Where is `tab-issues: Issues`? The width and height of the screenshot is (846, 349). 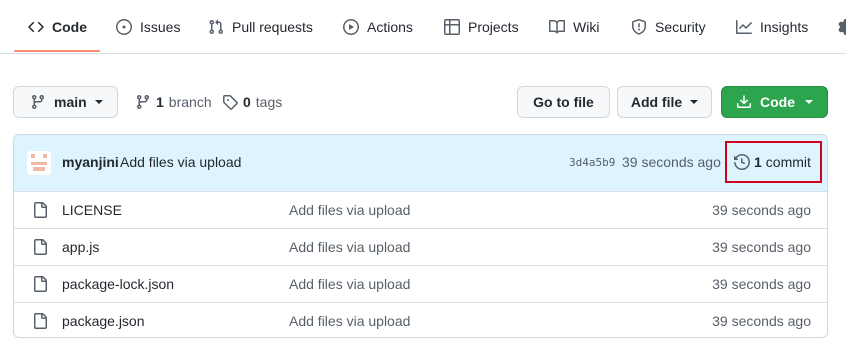 tab-issues: Issues is located at coordinates (148, 26).